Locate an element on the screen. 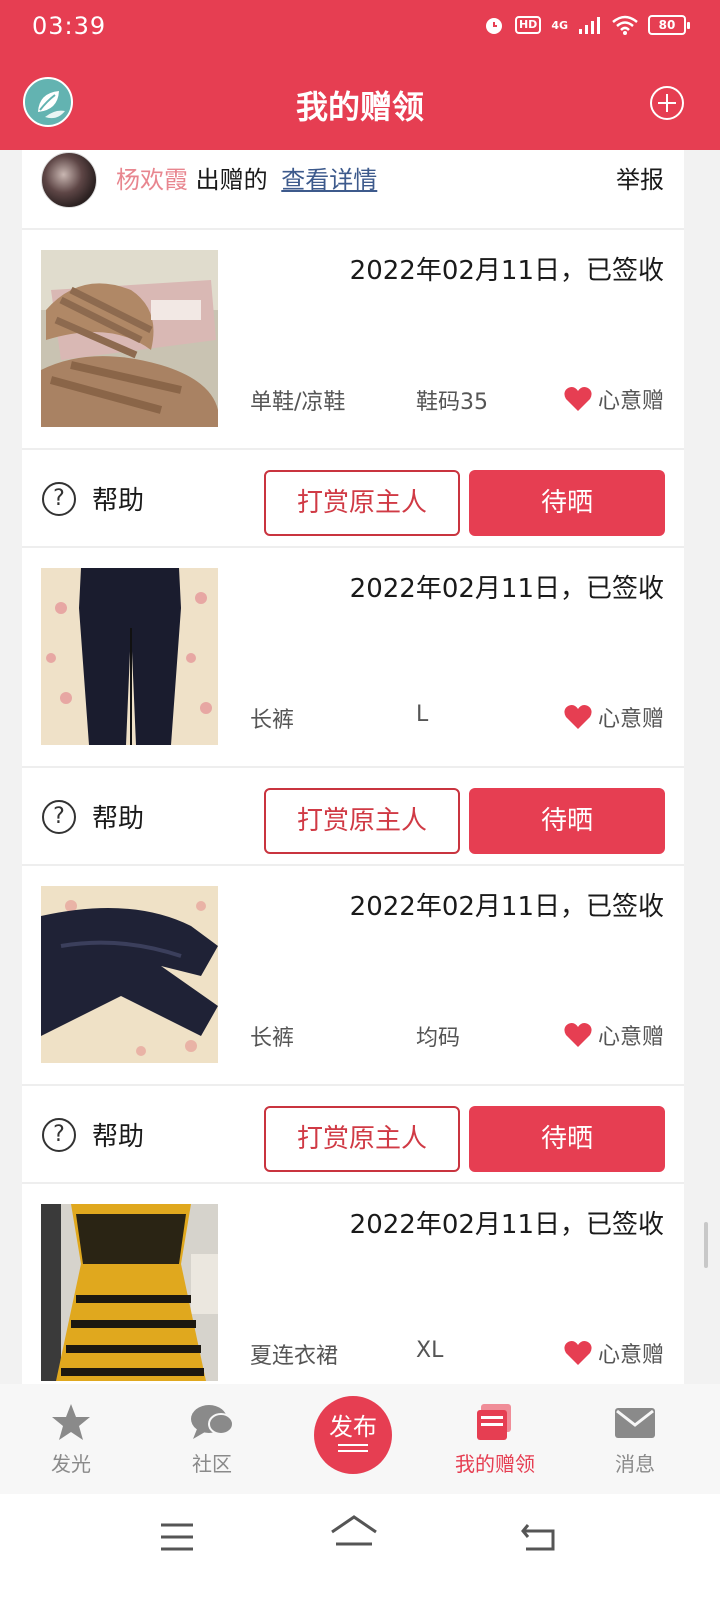 The height and width of the screenshot is (1600, 720). item-category: 单鞋/凉鞋 is located at coordinates (298, 402).